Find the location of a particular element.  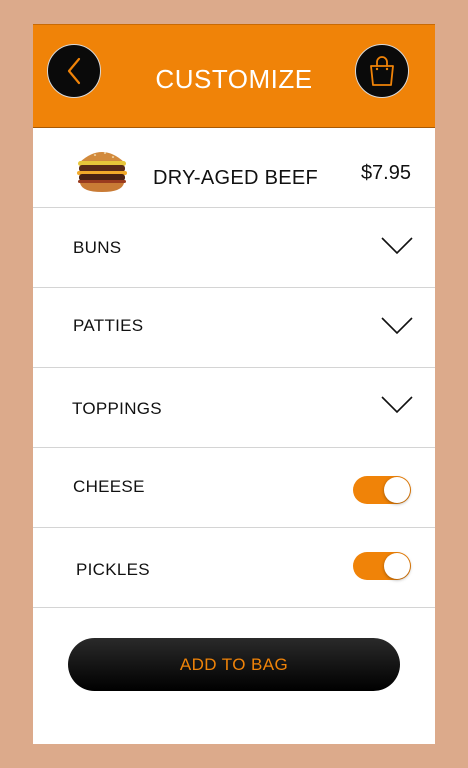

burger-image is located at coordinates (102, 172).